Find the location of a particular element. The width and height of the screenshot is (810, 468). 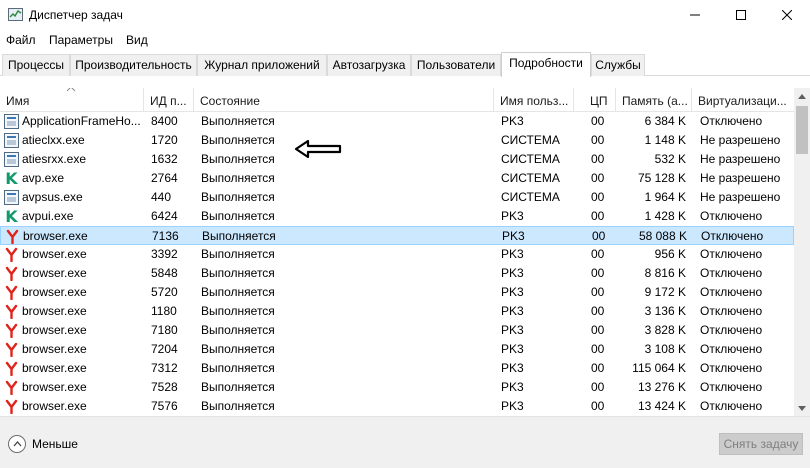

memory-cell: 9 172 K is located at coordinates (665, 292).